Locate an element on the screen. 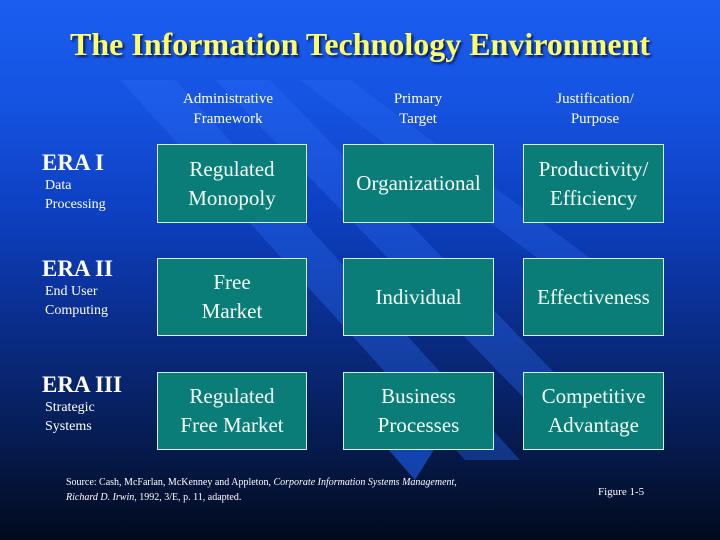 This screenshot has width=720, height=540. cell-era1-purpose: Productivity/ Efficiency is located at coordinates (593, 183).